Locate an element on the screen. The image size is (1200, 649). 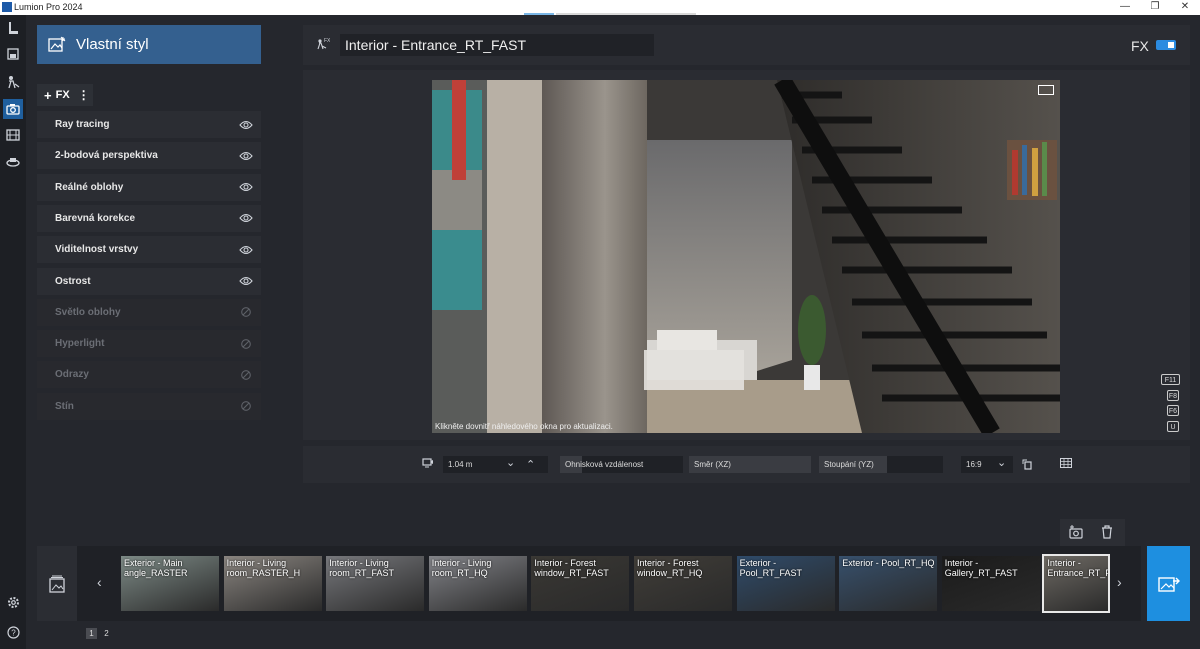
fx-menu-icon: ⋮ is located at coordinates (84, 95).